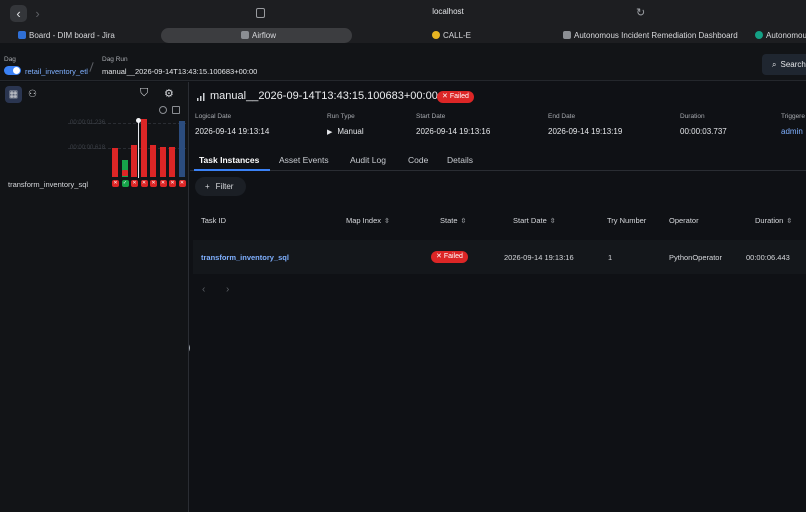 The height and width of the screenshot is (512, 806). Describe the element at coordinates (304, 160) in the screenshot. I see `tab-asset-events: Asset Events` at that location.